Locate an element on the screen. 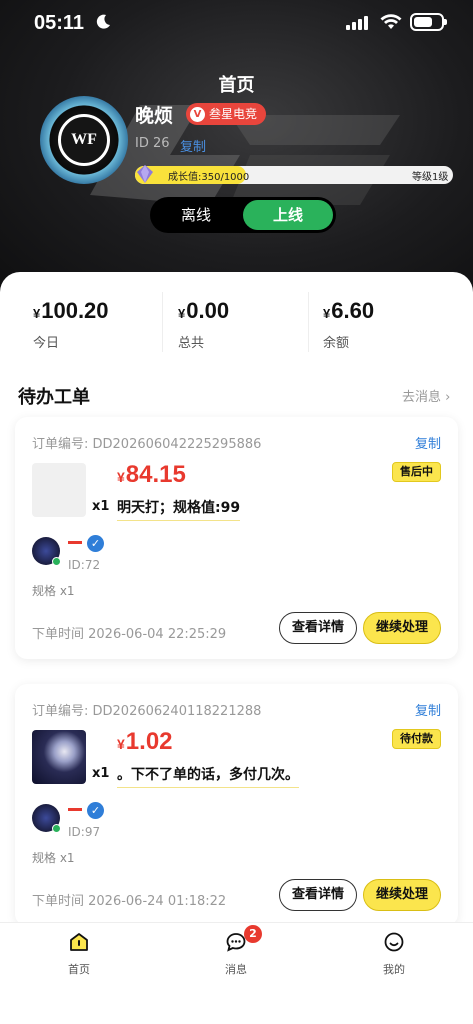 Image resolution: width=473 pixels, height=1024 pixels. club-badge: V 叁星电竞 is located at coordinates (226, 114).